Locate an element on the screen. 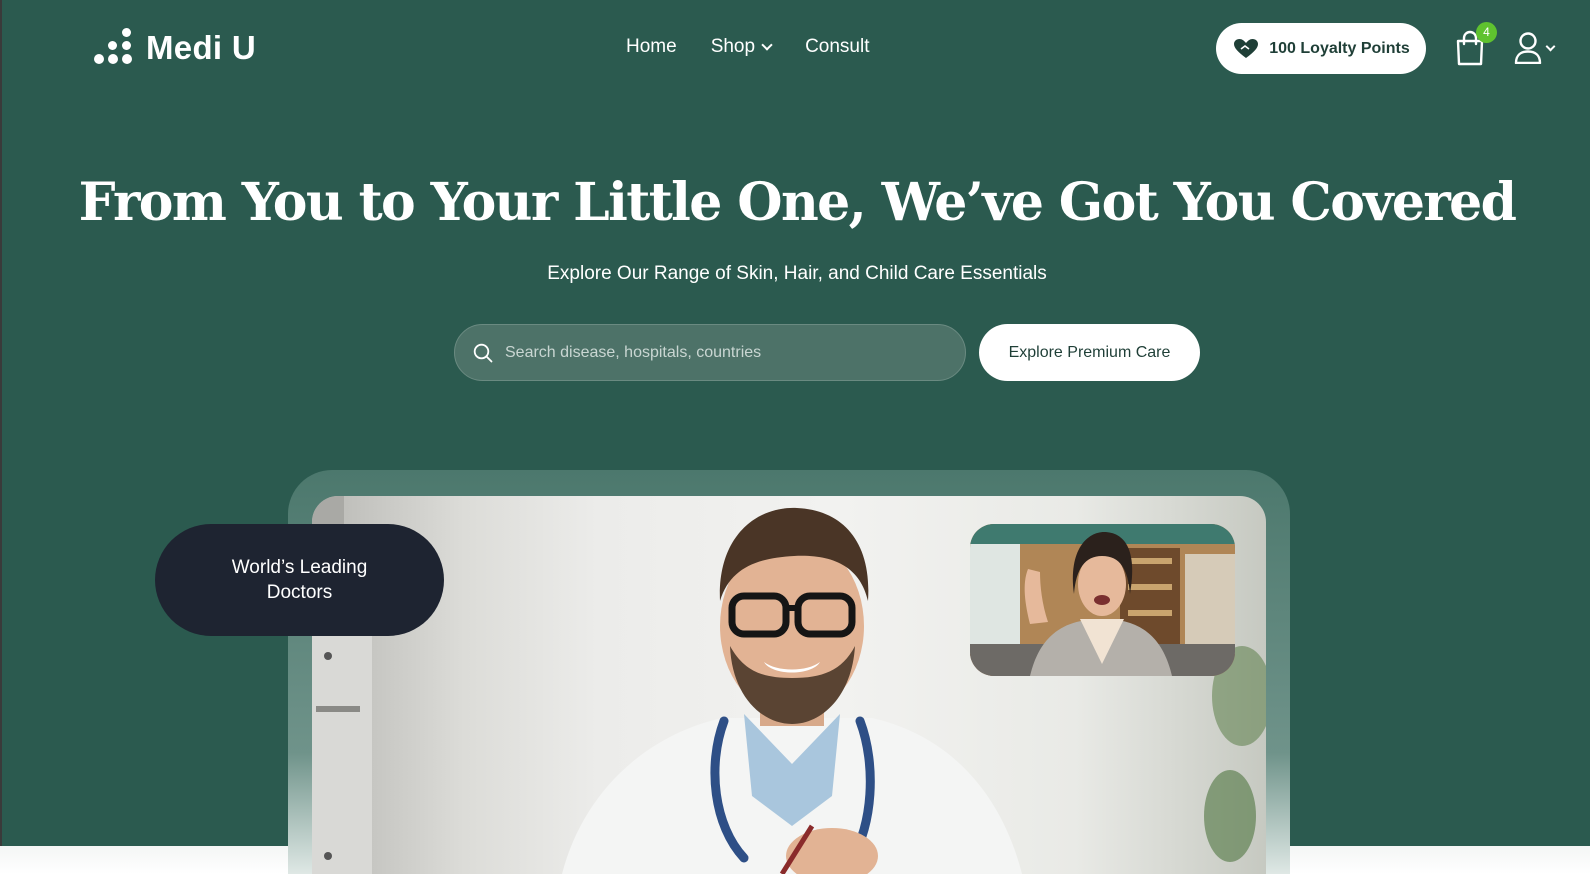  explore-premium-care-button: Explore Premium Care is located at coordinates (1089, 352).